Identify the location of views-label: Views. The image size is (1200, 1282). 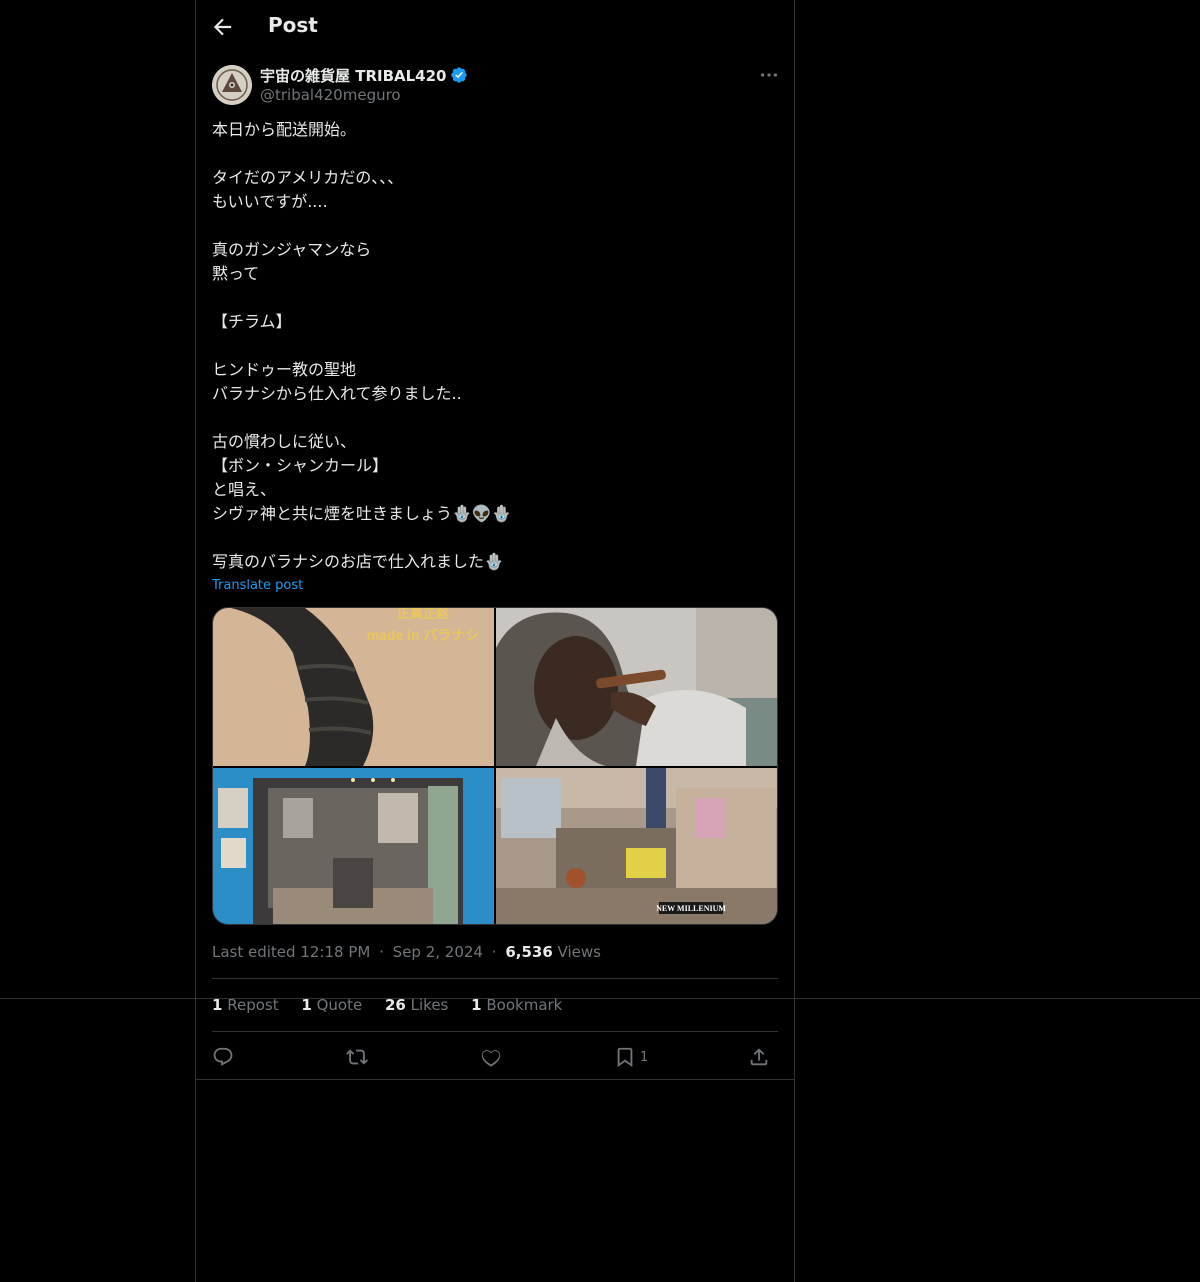
(579, 952).